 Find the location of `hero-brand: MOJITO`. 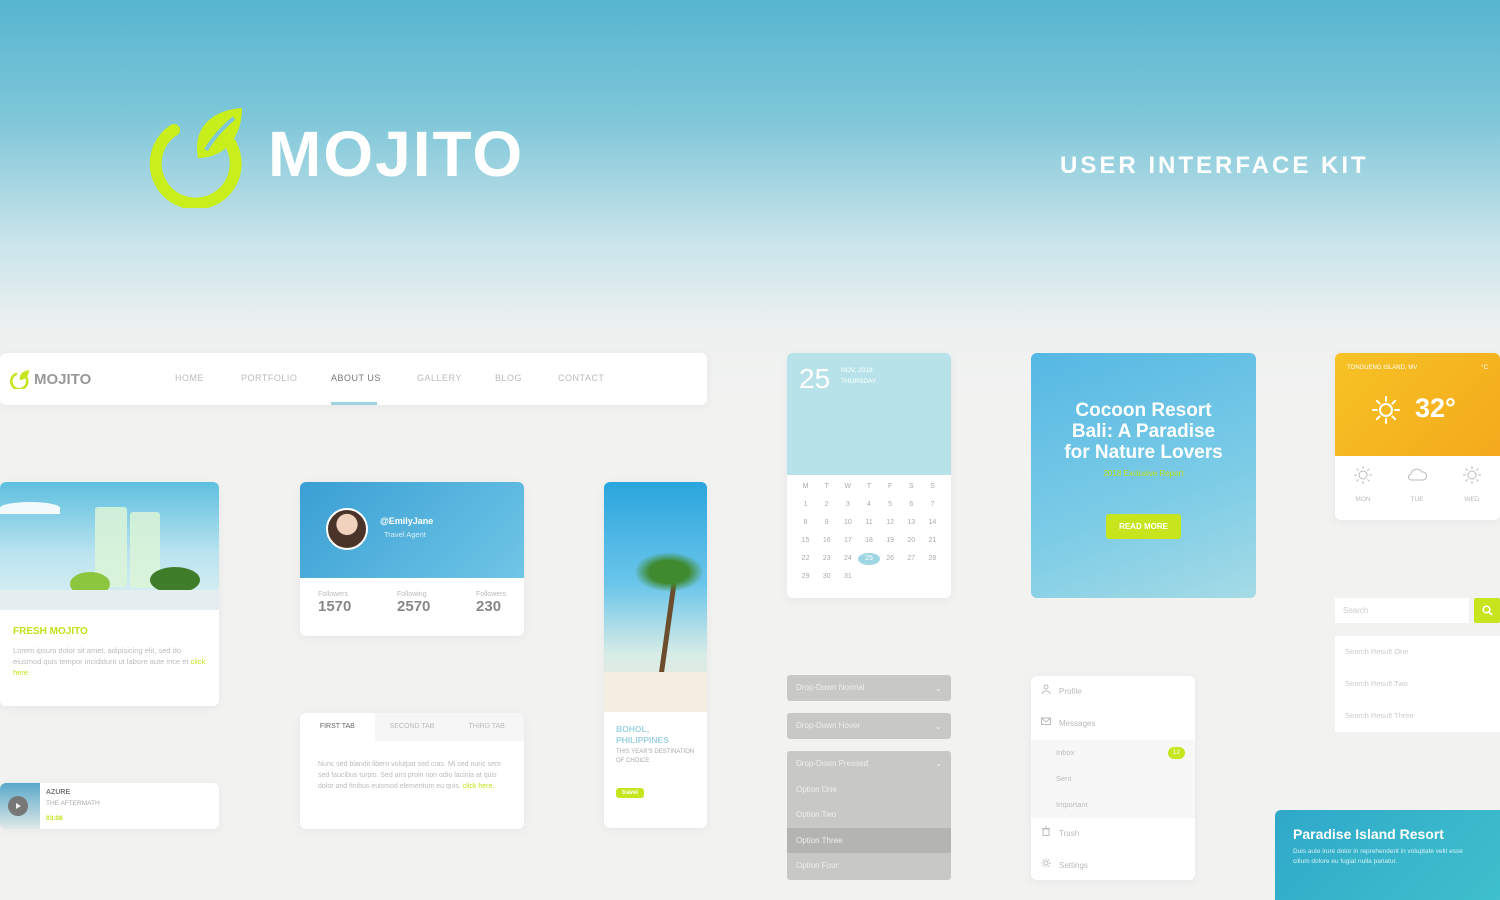

hero-brand: MOJITO is located at coordinates (396, 154).